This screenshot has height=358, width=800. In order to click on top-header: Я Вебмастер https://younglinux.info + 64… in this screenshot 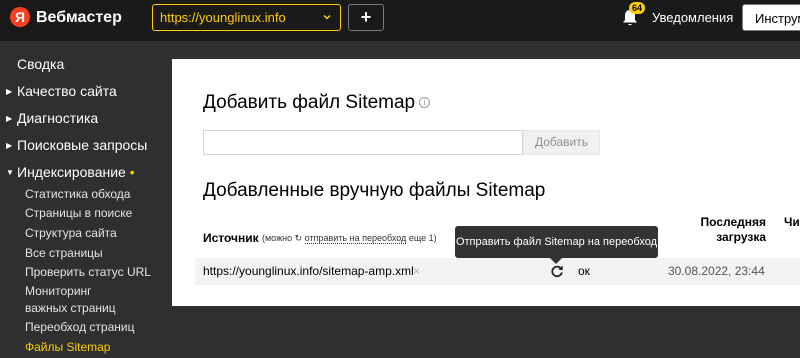, I will do `click(400, 20)`.